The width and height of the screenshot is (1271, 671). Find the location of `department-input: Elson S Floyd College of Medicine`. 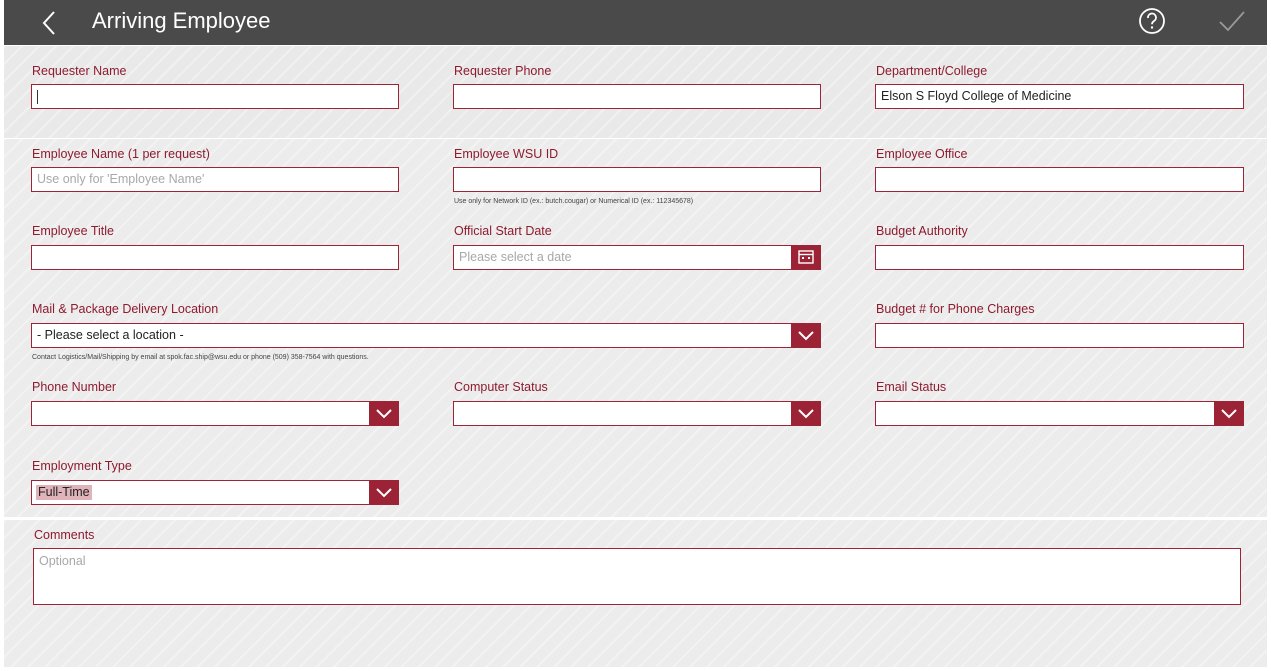

department-input: Elson S Floyd College of Medicine is located at coordinates (1059, 96).